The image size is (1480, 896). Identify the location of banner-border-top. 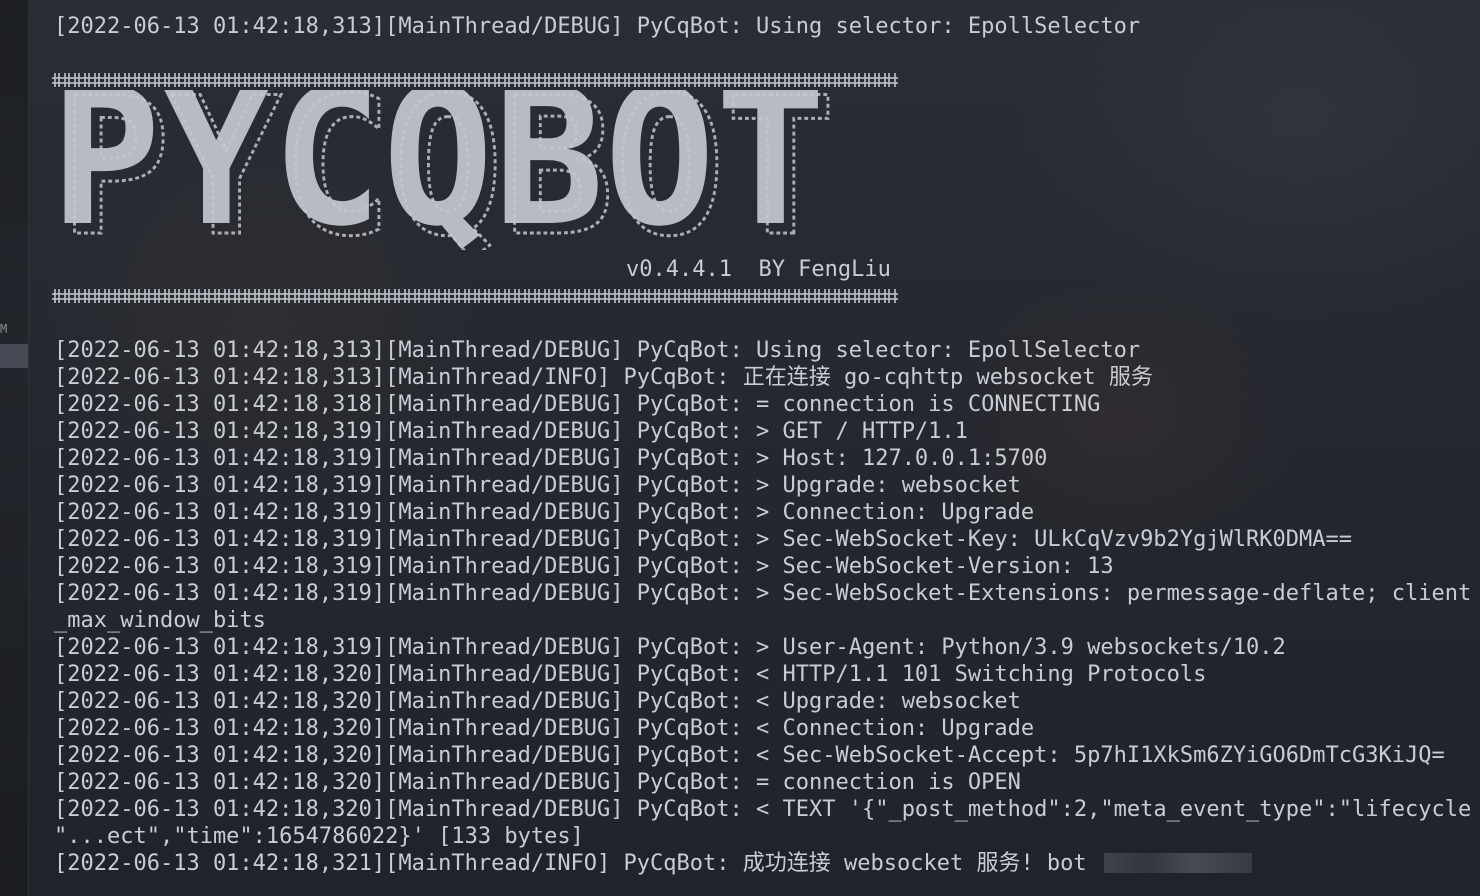
(475, 80).